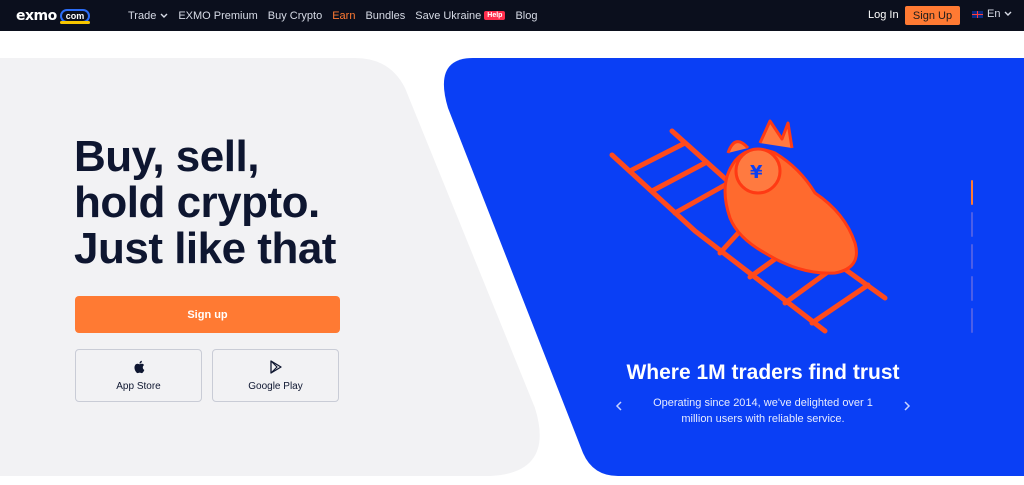 The image size is (1024, 485). I want to click on logo-text: exmo, so click(36, 16).